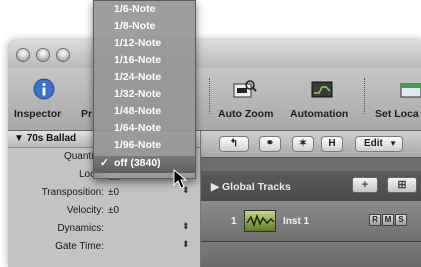  I want to click on menu-item: 1/48-Note, so click(144, 112).